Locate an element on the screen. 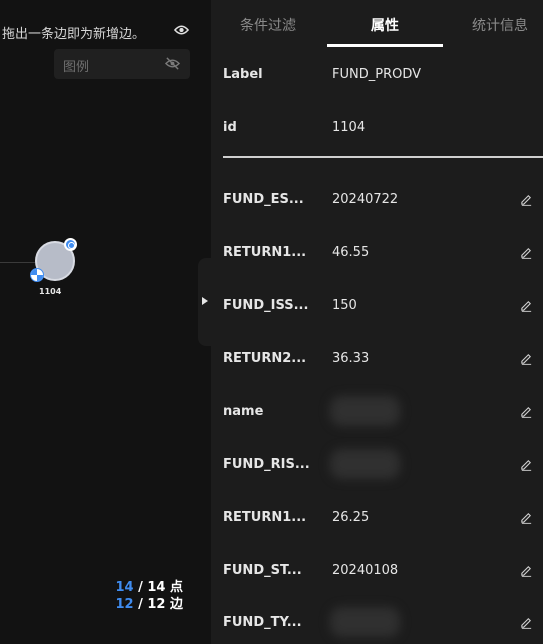  attribute-key: name is located at coordinates (243, 411).